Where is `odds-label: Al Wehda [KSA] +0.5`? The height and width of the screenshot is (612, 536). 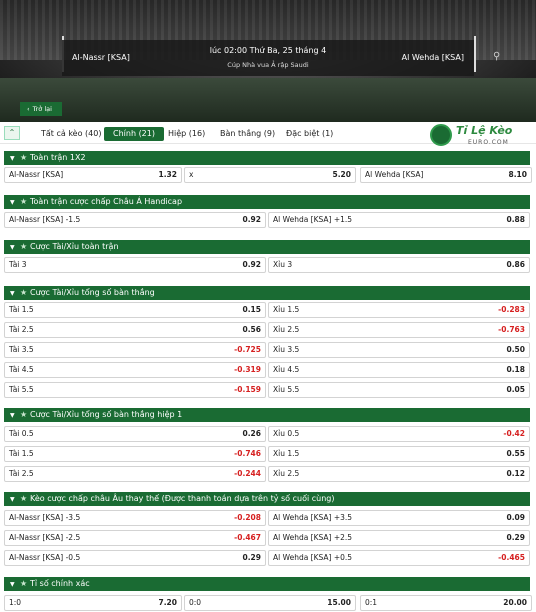
odds-label: Al Wehda [KSA] +0.5 is located at coordinates (313, 557).